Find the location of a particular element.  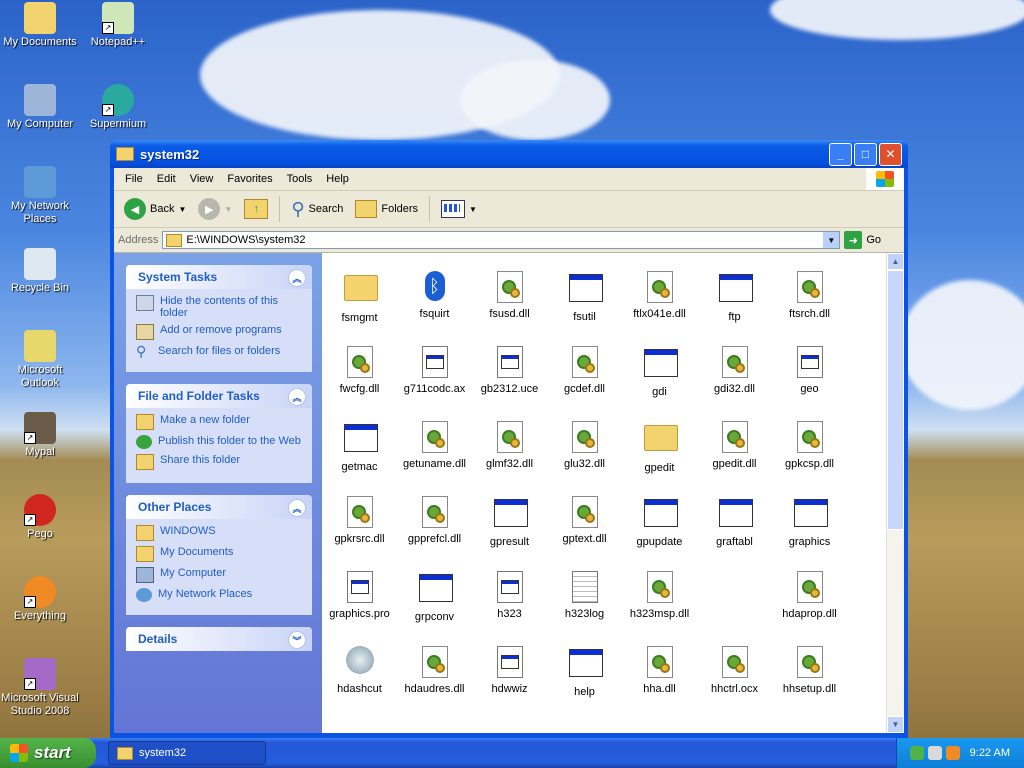

desktop-icon-recycle-bin: Recycle Bin is located at coordinates (40, 271).